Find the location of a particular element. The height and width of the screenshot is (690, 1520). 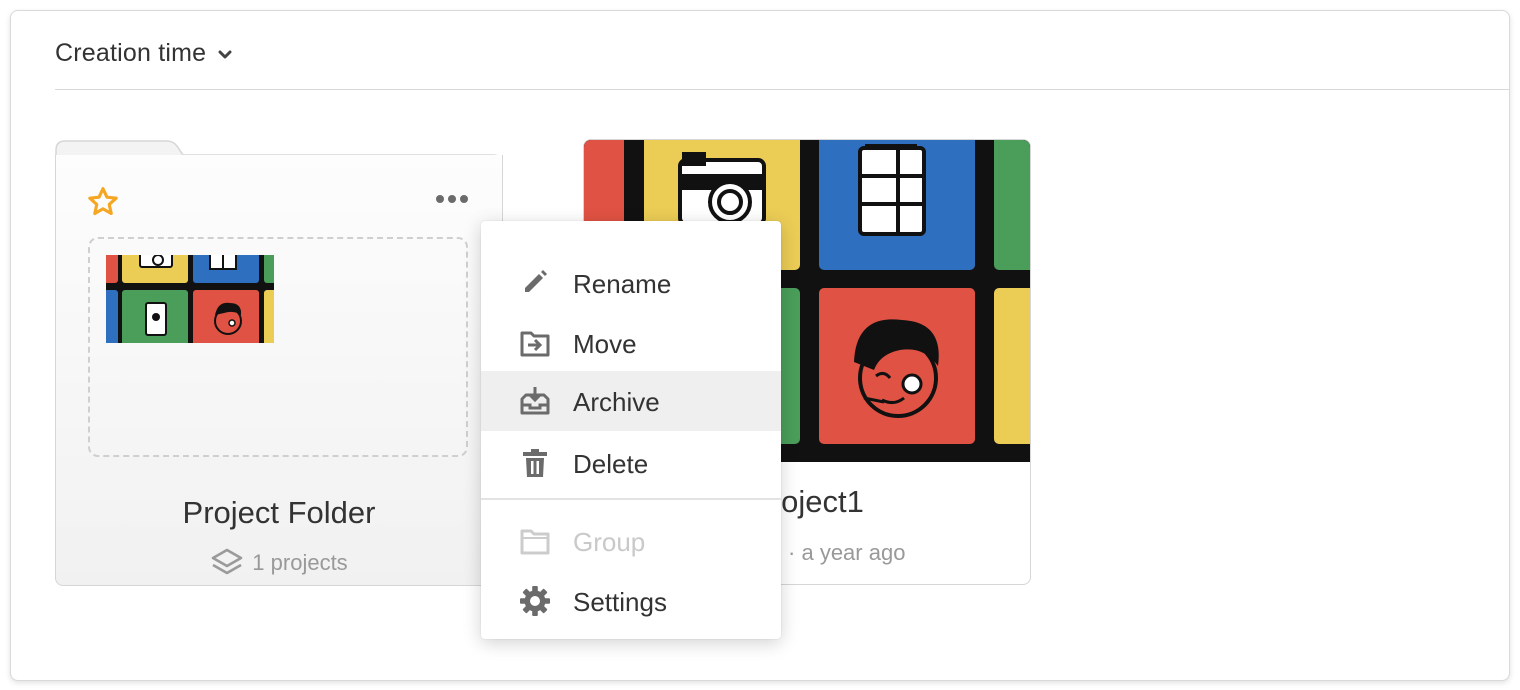

gear-icon is located at coordinates (535, 601).